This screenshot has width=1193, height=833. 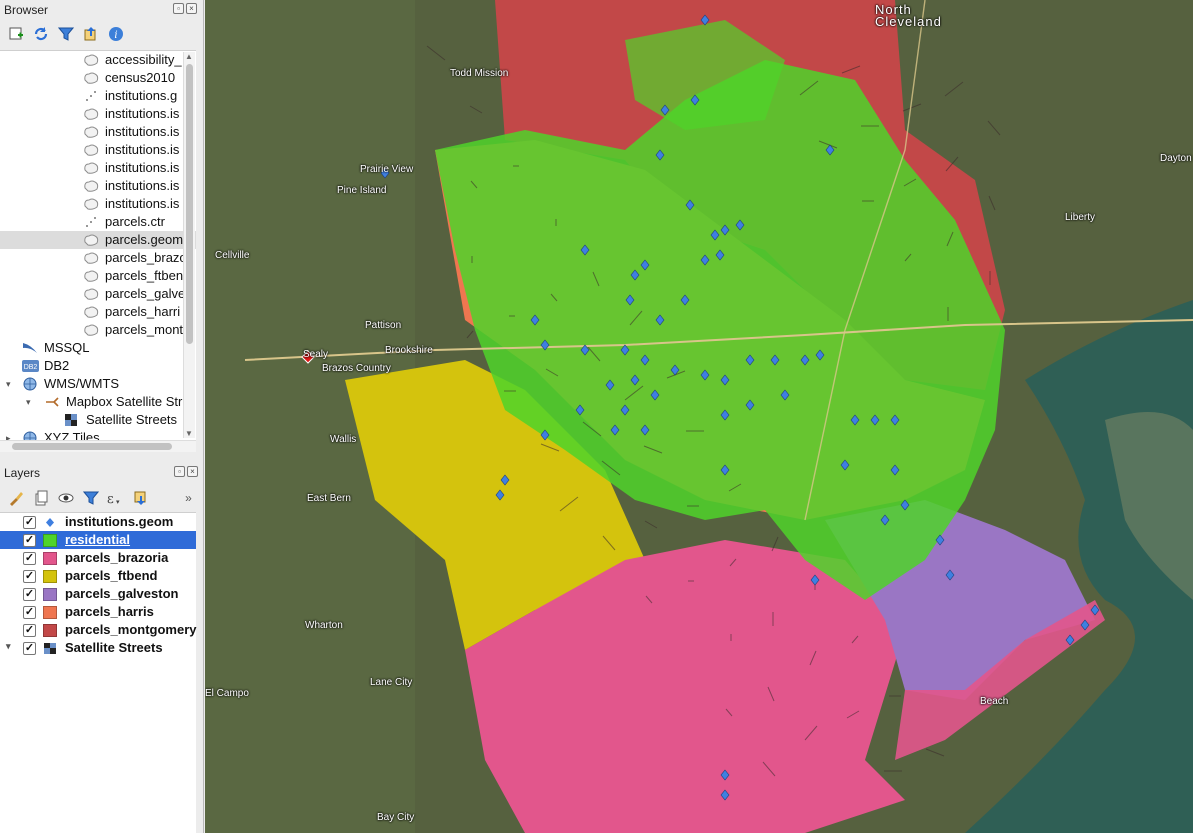 What do you see at coordinates (356, 368) in the screenshot?
I see `map-place-label: Brazos Country` at bounding box center [356, 368].